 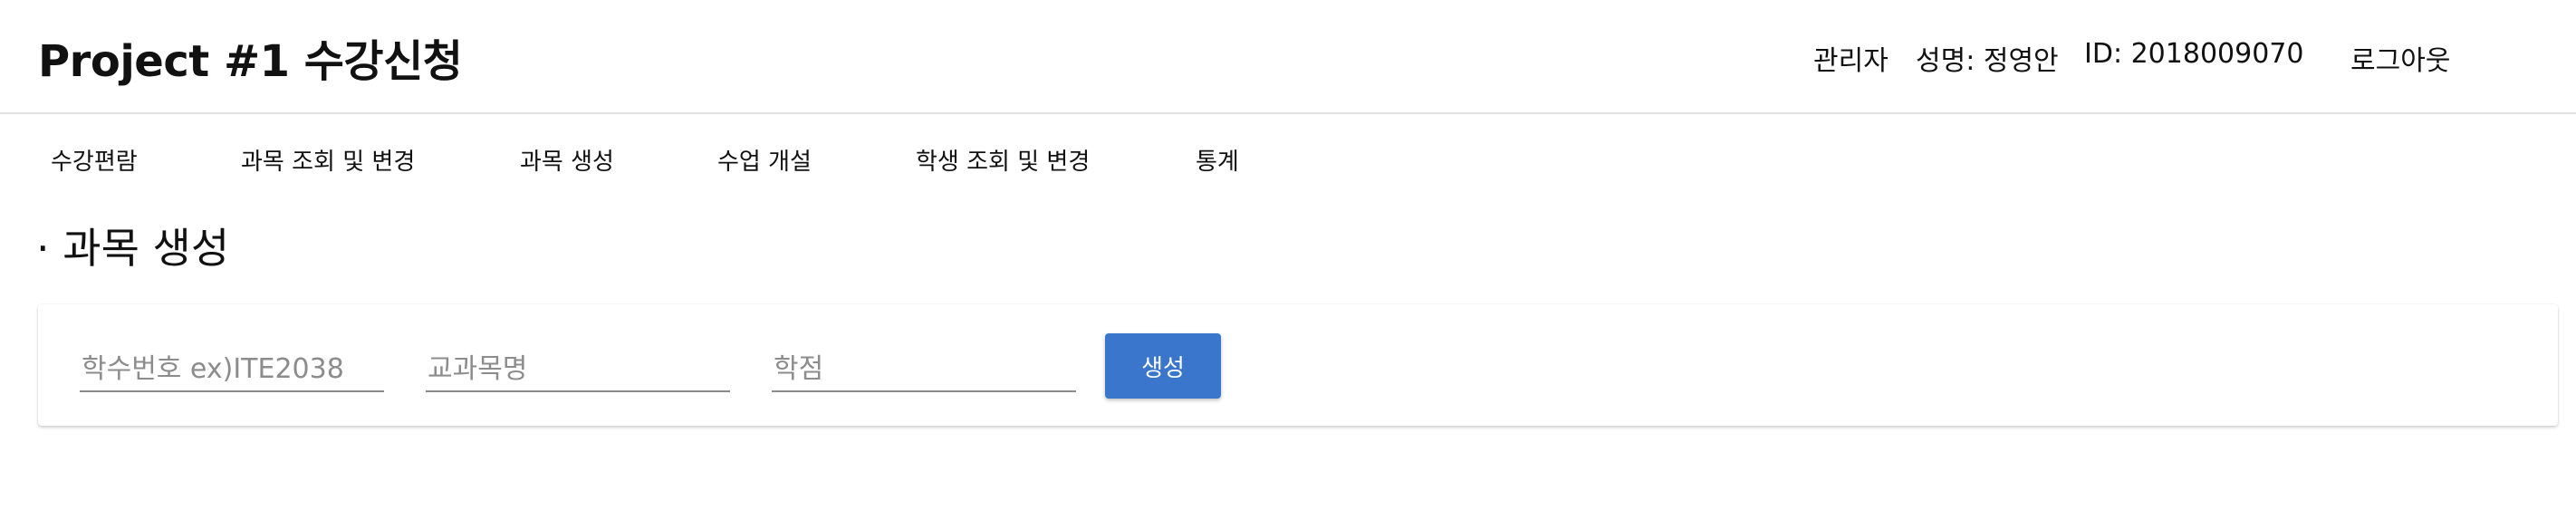 What do you see at coordinates (250, 62) in the screenshot?
I see `app-title: Project #1 수강신청` at bounding box center [250, 62].